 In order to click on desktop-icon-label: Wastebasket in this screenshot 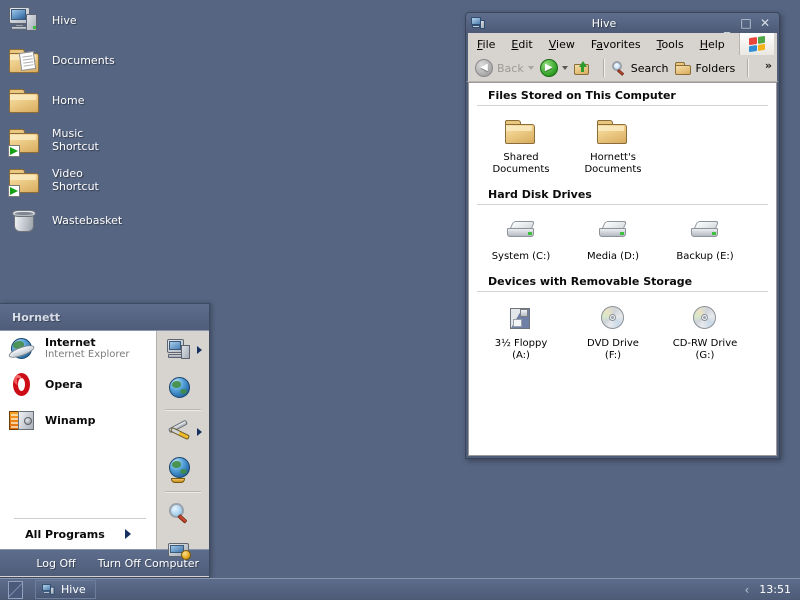, I will do `click(87, 220)`.